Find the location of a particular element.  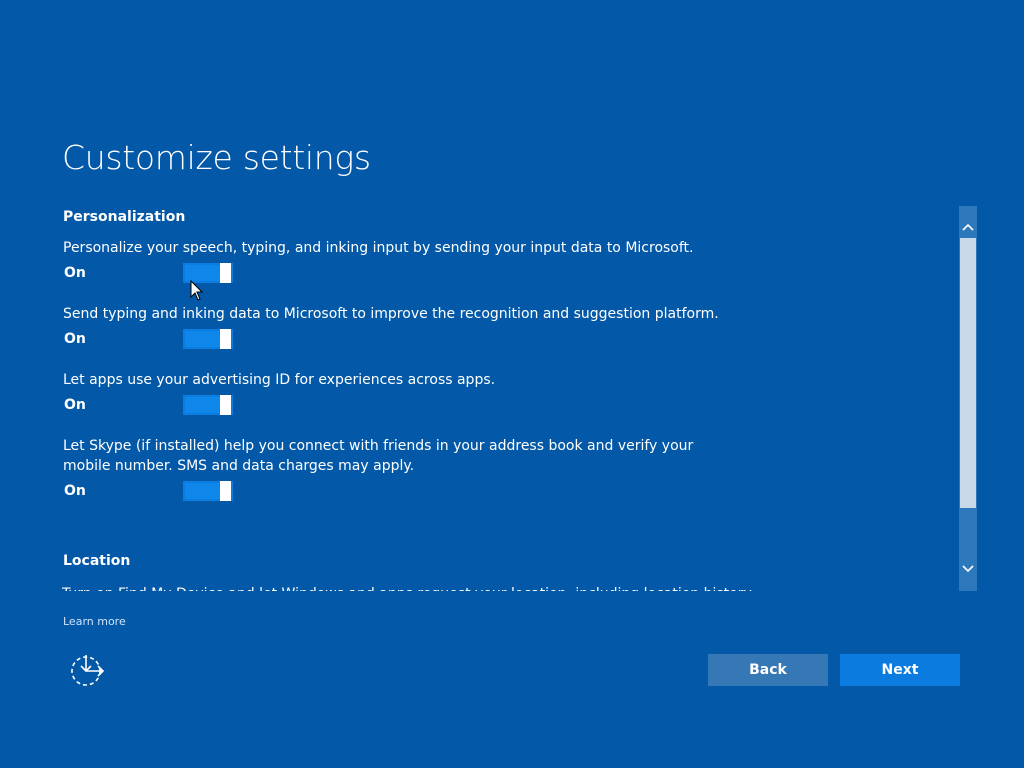

setting-state-speech: On is located at coordinates (75, 273).